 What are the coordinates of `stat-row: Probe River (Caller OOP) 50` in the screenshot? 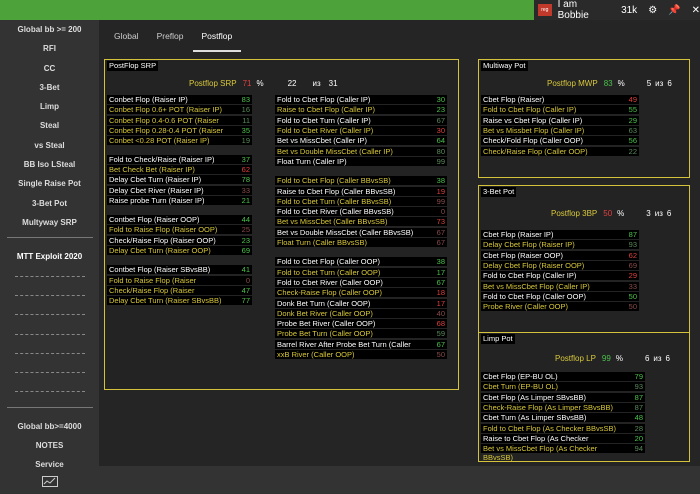 It's located at (560, 307).